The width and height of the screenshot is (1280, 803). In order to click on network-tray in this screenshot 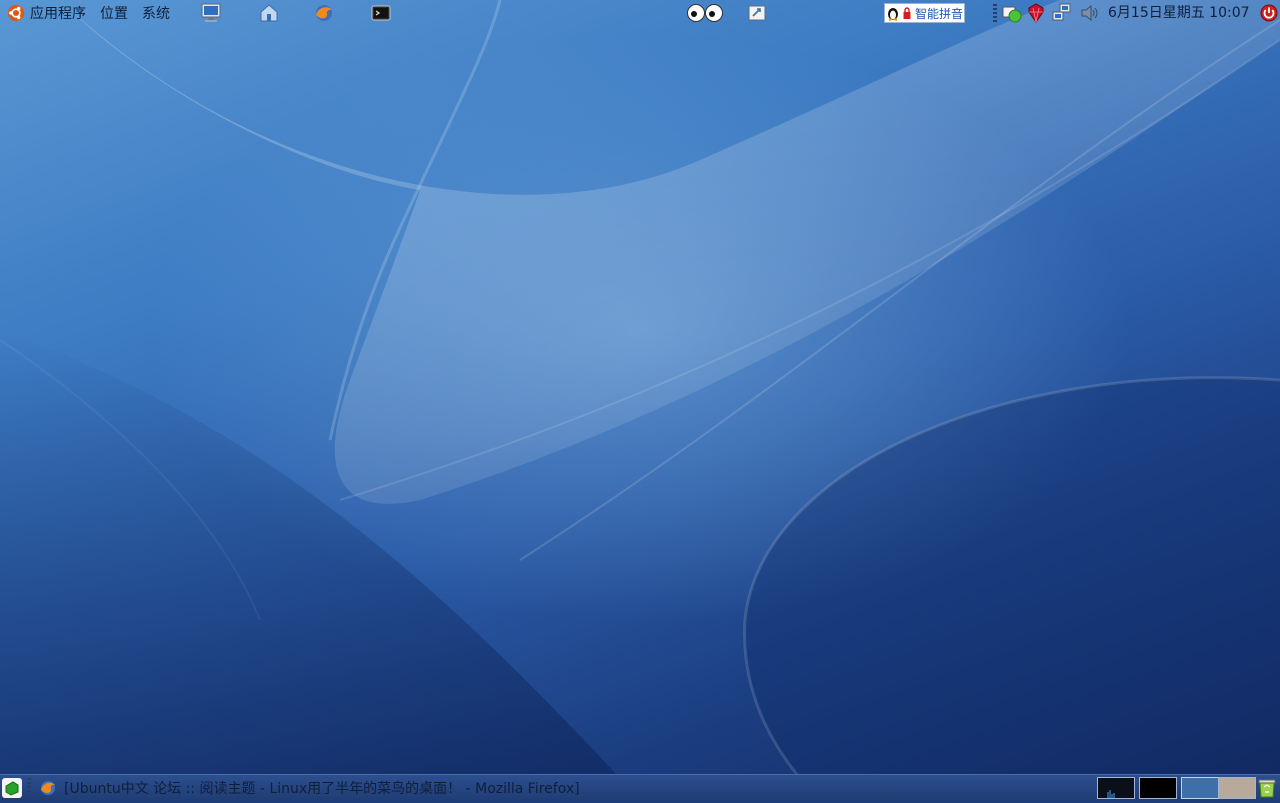, I will do `click(1062, 13)`.